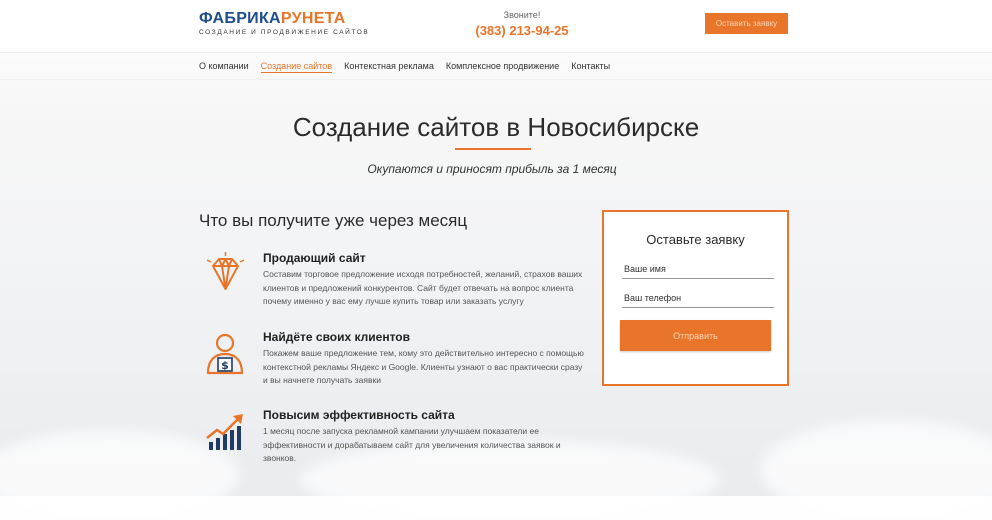 The width and height of the screenshot is (992, 520). What do you see at coordinates (746, 23) in the screenshot?
I see `request-button: Оставить заявку` at bounding box center [746, 23].